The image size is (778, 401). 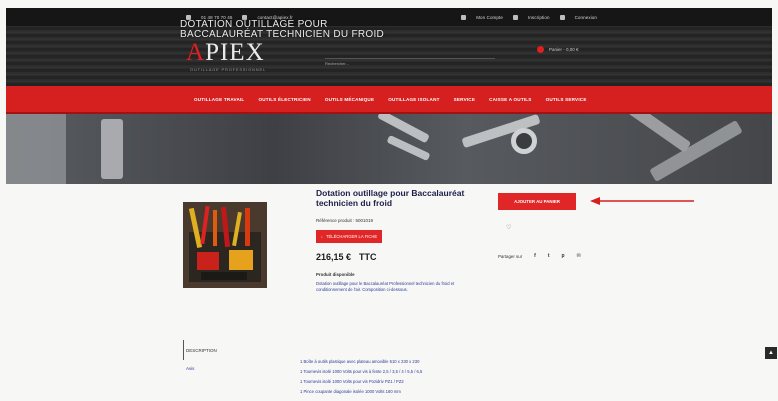 What do you see at coordinates (183, 350) in the screenshot?
I see `tab-indicator` at bounding box center [183, 350].